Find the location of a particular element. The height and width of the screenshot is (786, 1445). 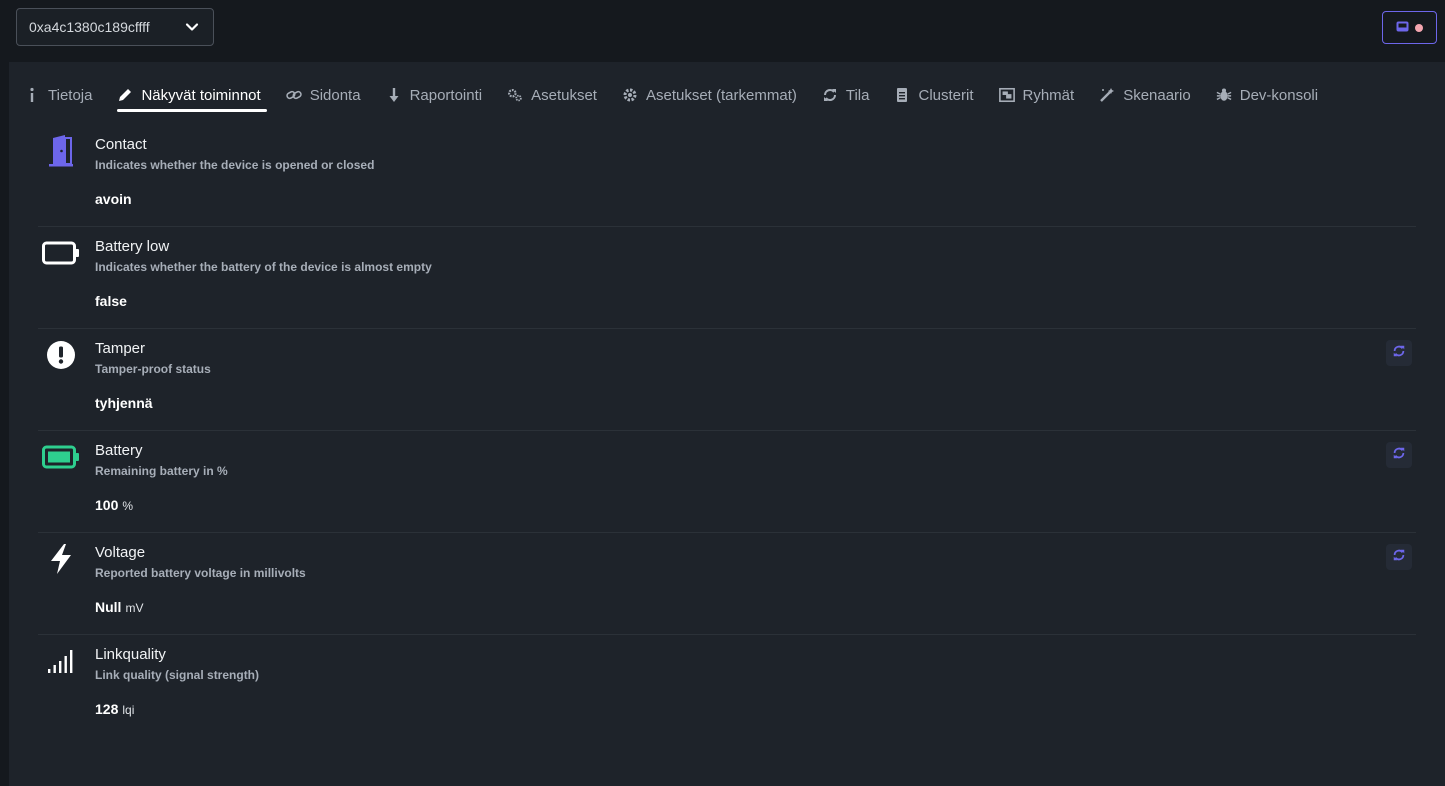

expose-value: avoin is located at coordinates (113, 199).